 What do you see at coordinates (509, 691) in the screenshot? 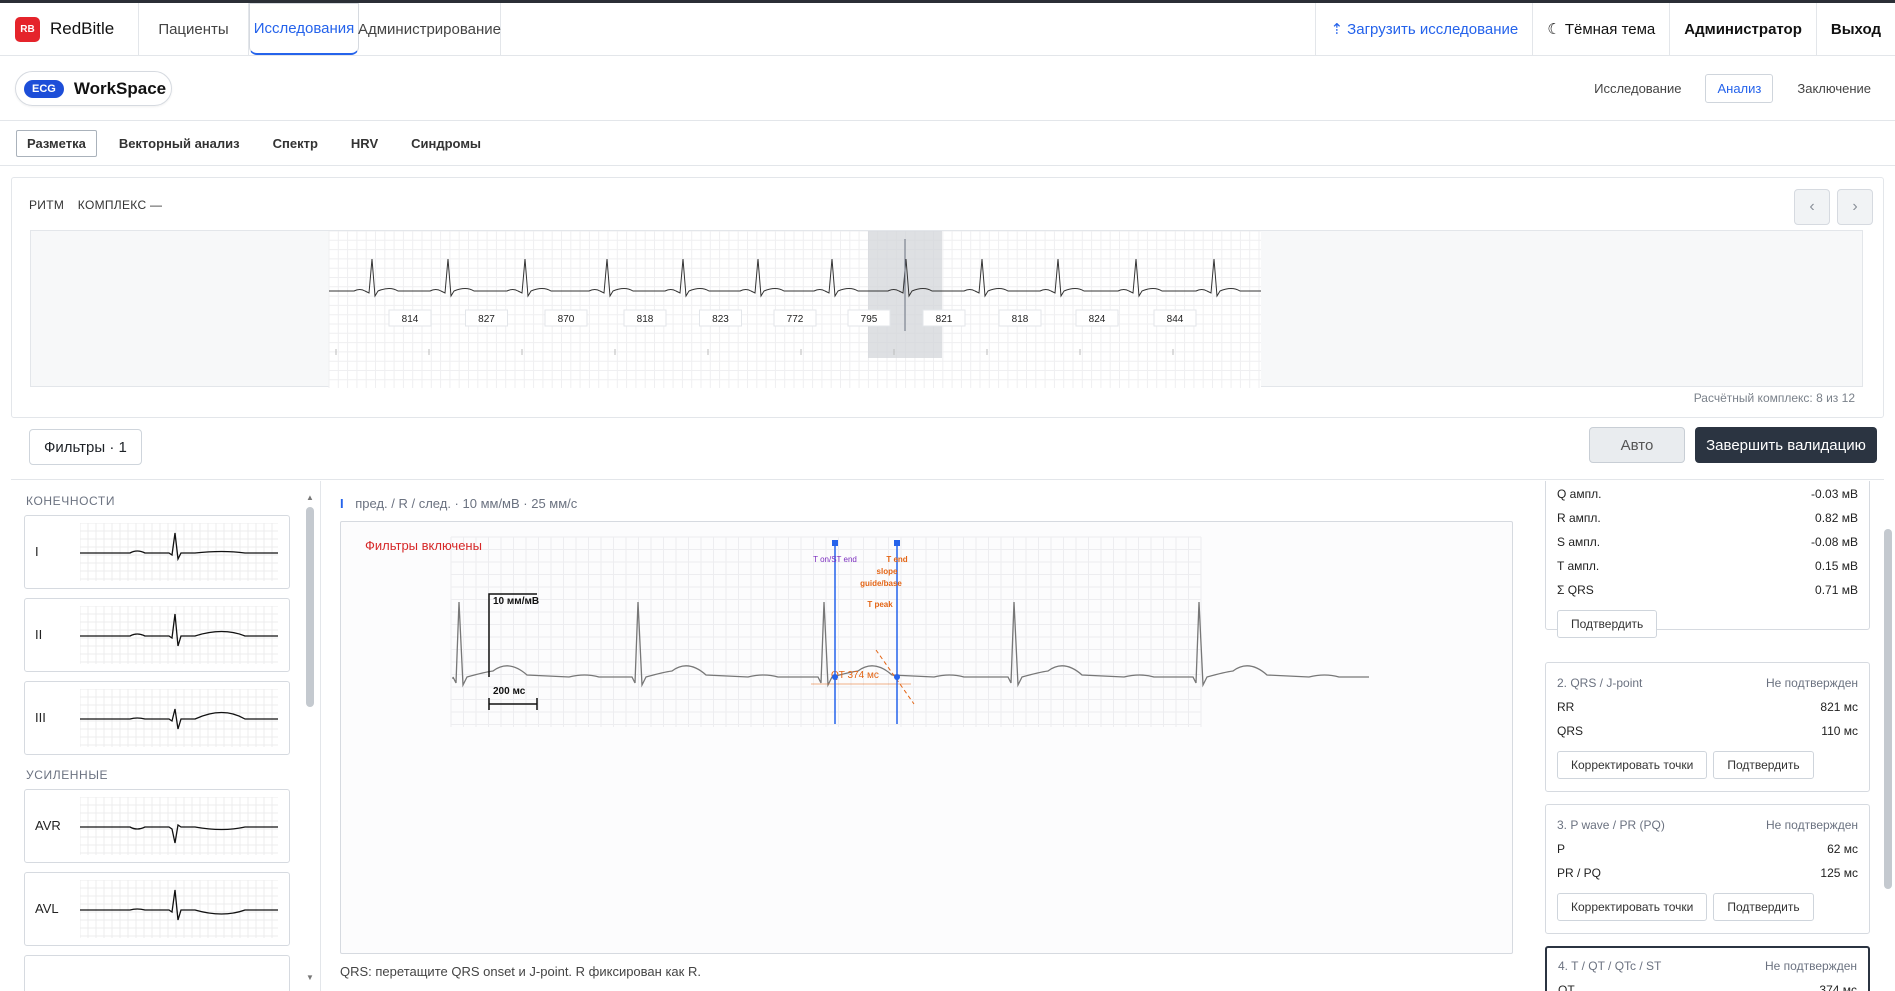
I see `time-calibration-label: 200 мс` at bounding box center [509, 691].